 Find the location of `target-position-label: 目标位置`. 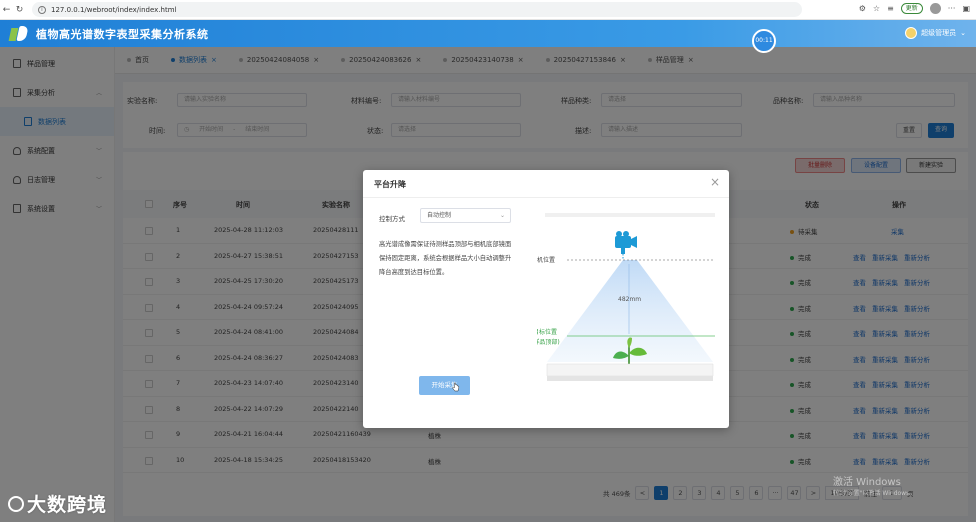

target-position-label: 目标位置 is located at coordinates (547, 332).